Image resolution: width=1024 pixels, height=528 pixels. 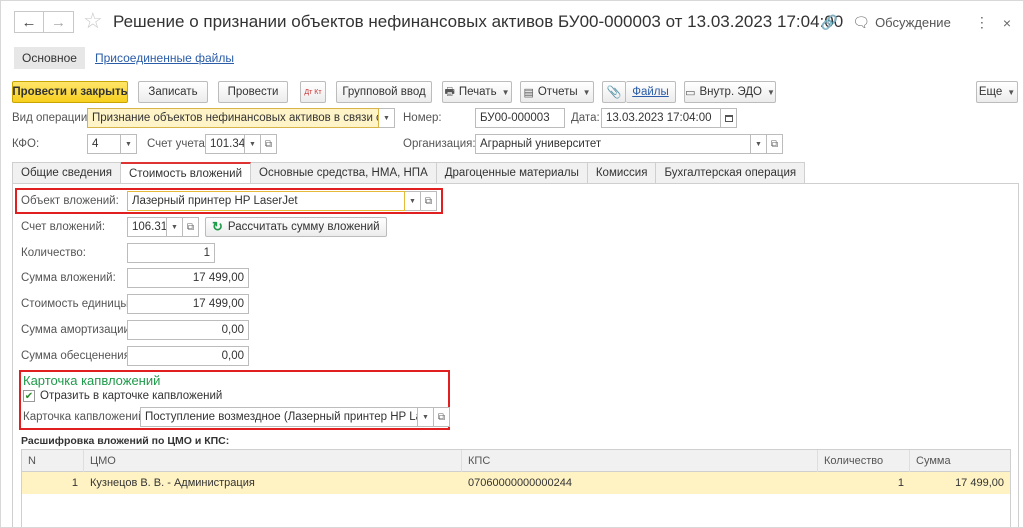 I want to click on internal-edo-button: ▭ Внутр. ЭДО ▼, so click(x=730, y=92).